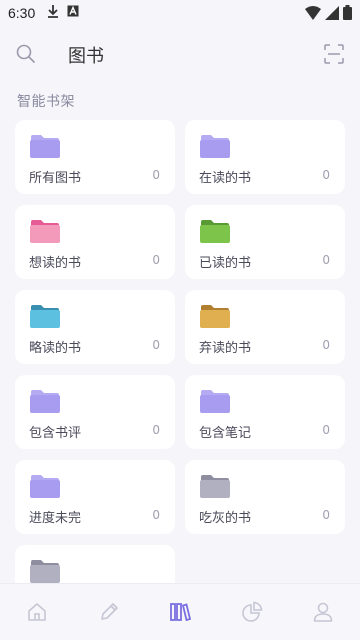 The image size is (360, 640). Describe the element at coordinates (95, 242) in the screenshot. I see `shelf-card-want: 想读的书 0` at that location.